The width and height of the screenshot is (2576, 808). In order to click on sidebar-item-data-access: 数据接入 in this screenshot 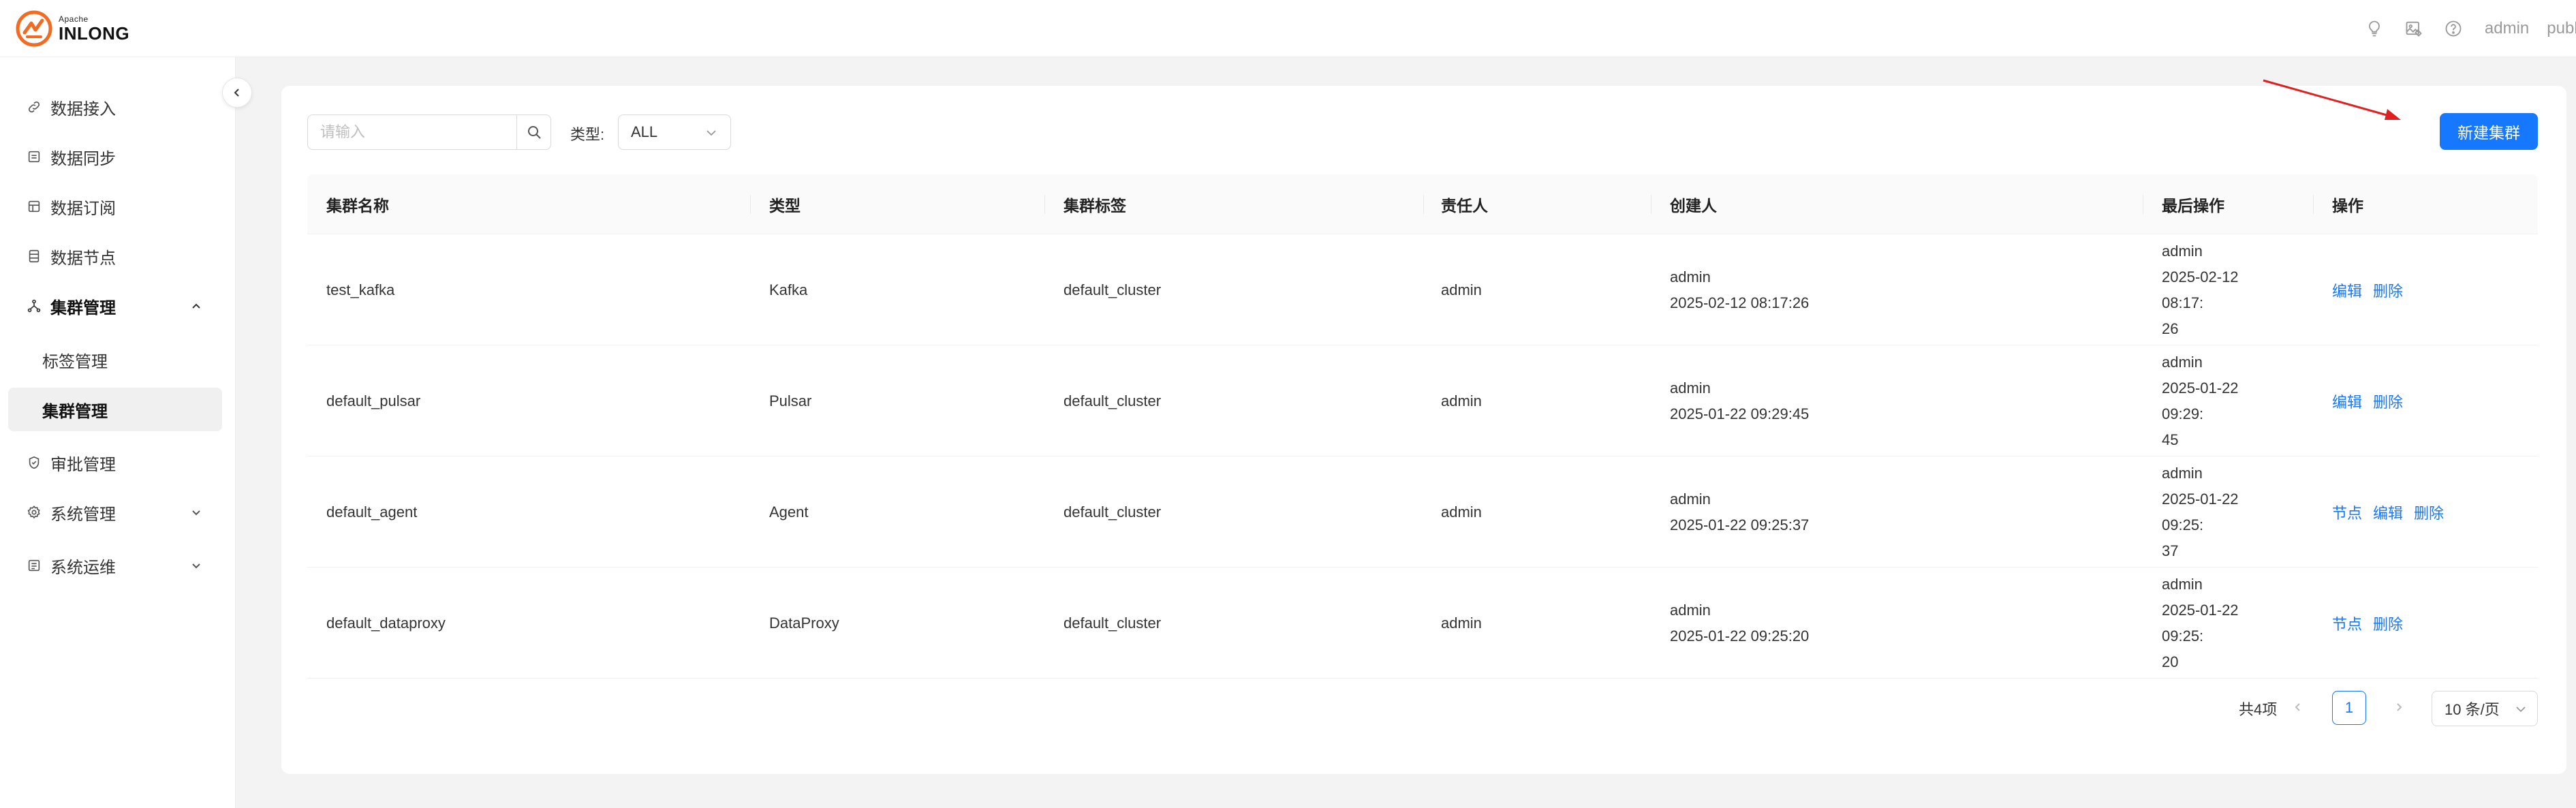, I will do `click(115, 107)`.